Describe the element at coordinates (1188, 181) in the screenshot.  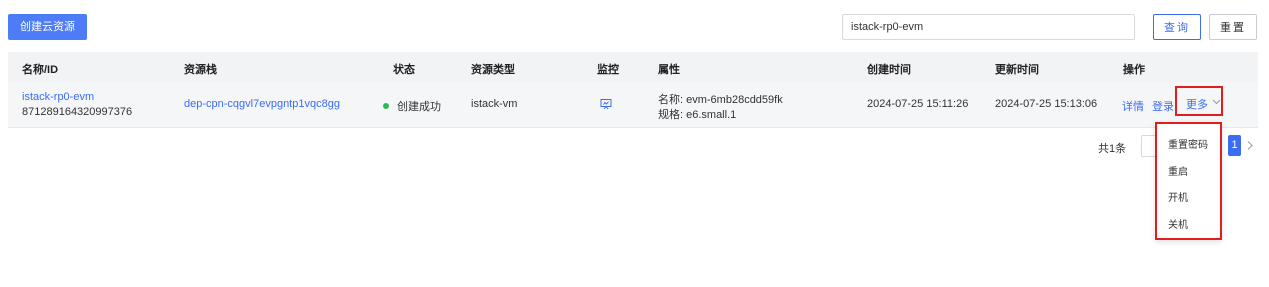
I see `more-actions-dropdown: 重置密码 重启 开机 关机` at that location.